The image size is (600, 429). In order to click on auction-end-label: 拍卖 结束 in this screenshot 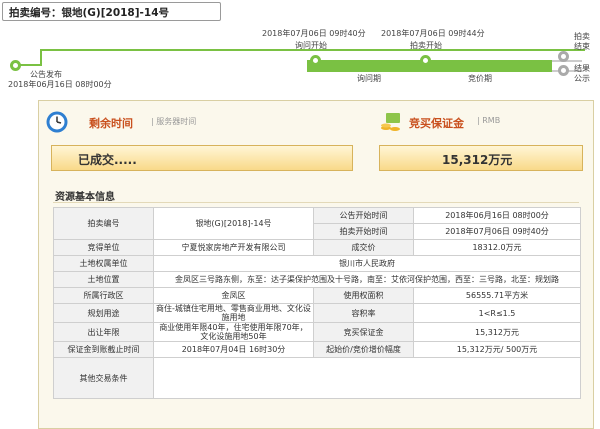, I will do `click(582, 41)`.